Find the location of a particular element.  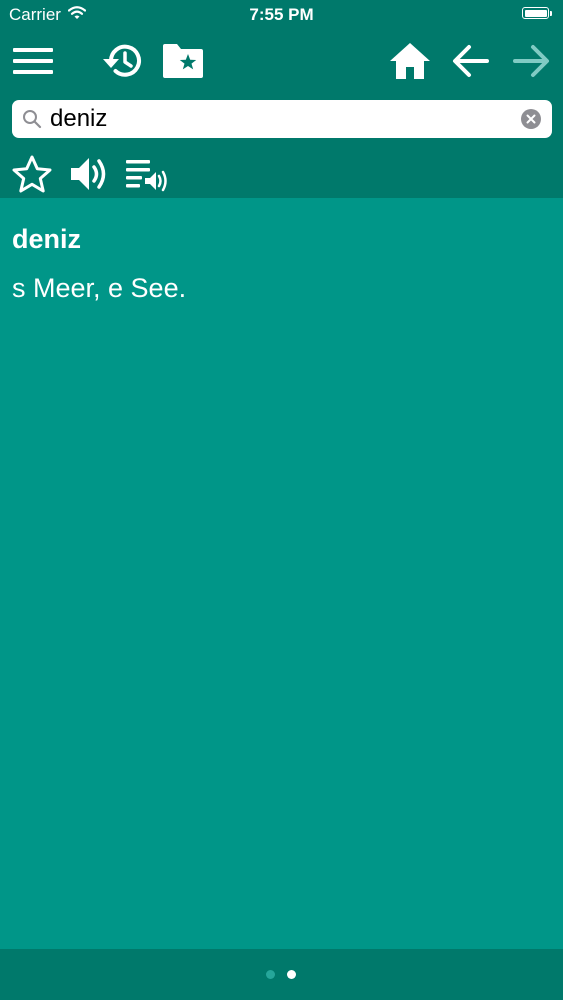

home-icon is located at coordinates (410, 61).